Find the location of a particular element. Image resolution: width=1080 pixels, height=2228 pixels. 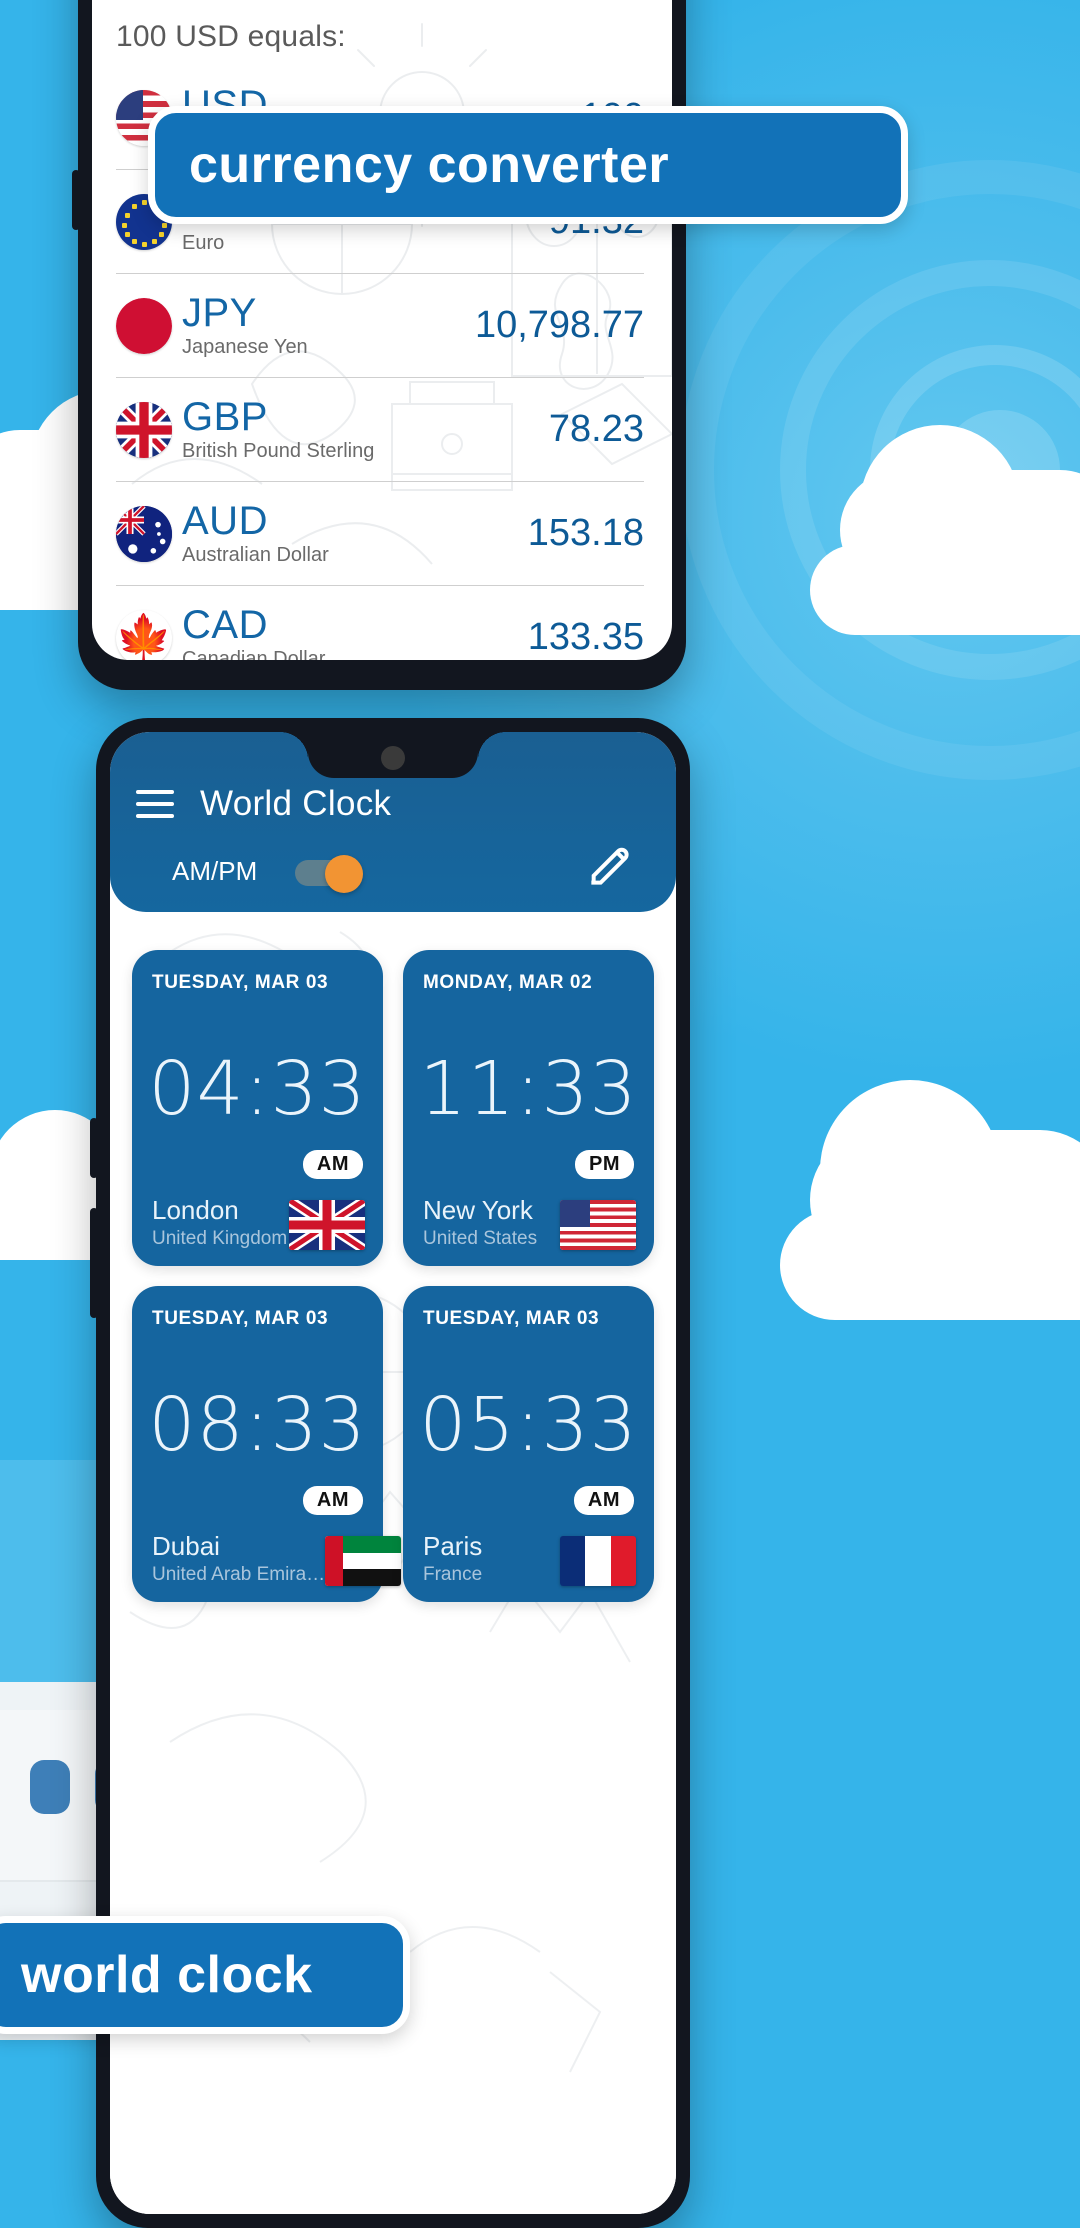

currency-row: AUD Australian Dollar 153.18 is located at coordinates (380, 534).